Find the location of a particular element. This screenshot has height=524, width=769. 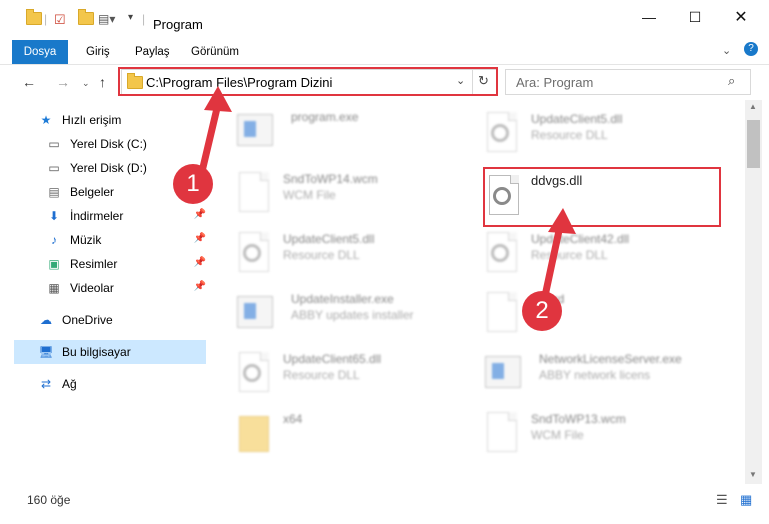

view-toggle-icon: ▤▾ is located at coordinates (106, 19).